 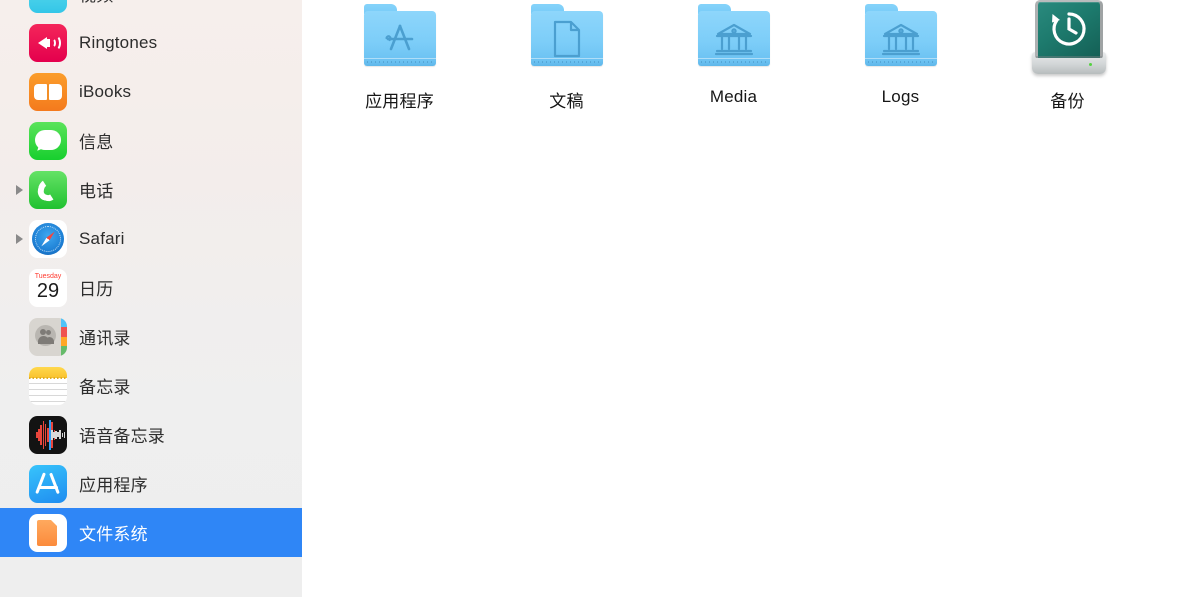 I want to click on calendar-weekday: Tuesday, so click(x=48, y=276).